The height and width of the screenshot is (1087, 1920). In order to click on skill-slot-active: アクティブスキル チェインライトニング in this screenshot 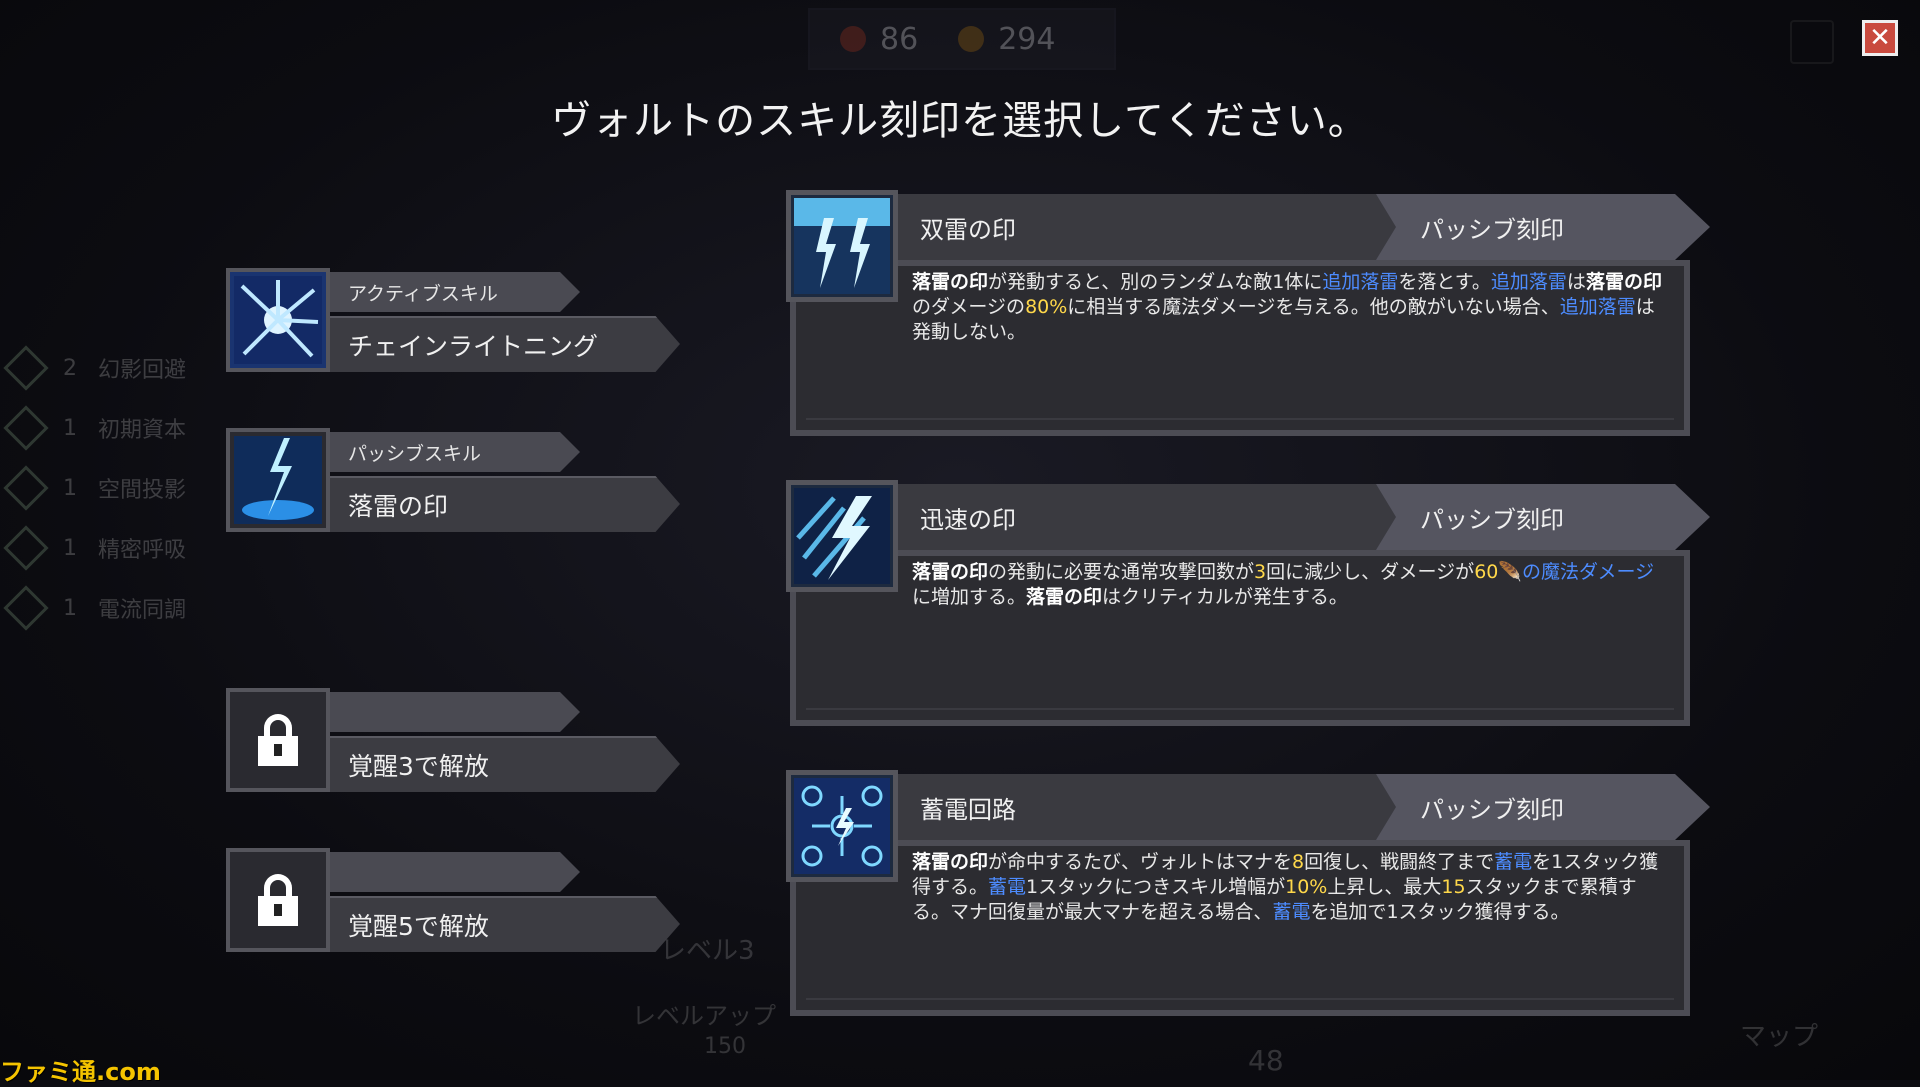, I will do `click(456, 323)`.